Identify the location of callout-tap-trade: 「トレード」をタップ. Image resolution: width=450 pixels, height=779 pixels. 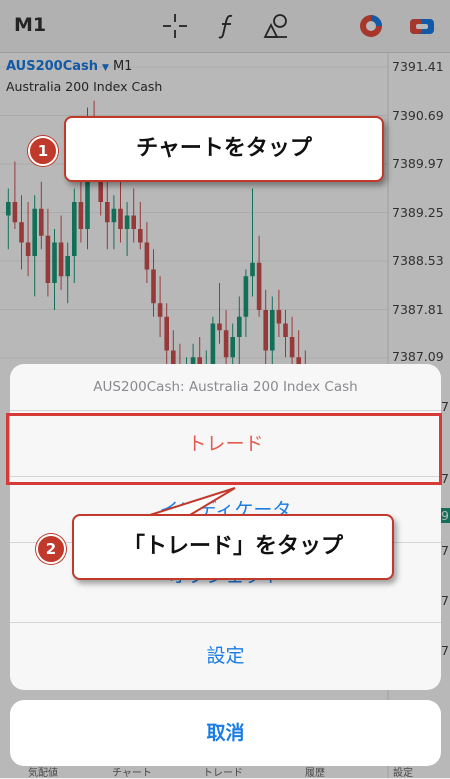
(233, 547).